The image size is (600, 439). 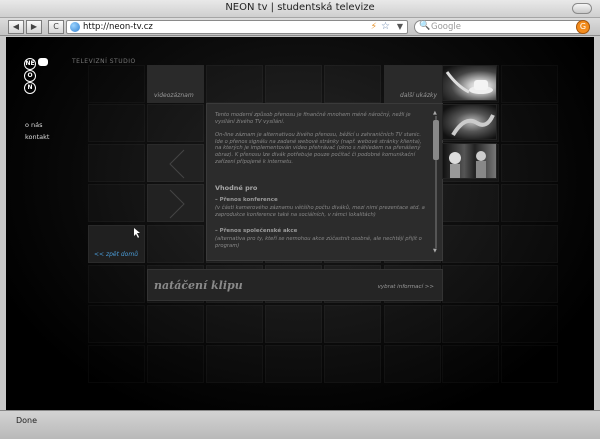 What do you see at coordinates (236, 188) in the screenshot?
I see `panel-heading: Vhodné pro` at bounding box center [236, 188].